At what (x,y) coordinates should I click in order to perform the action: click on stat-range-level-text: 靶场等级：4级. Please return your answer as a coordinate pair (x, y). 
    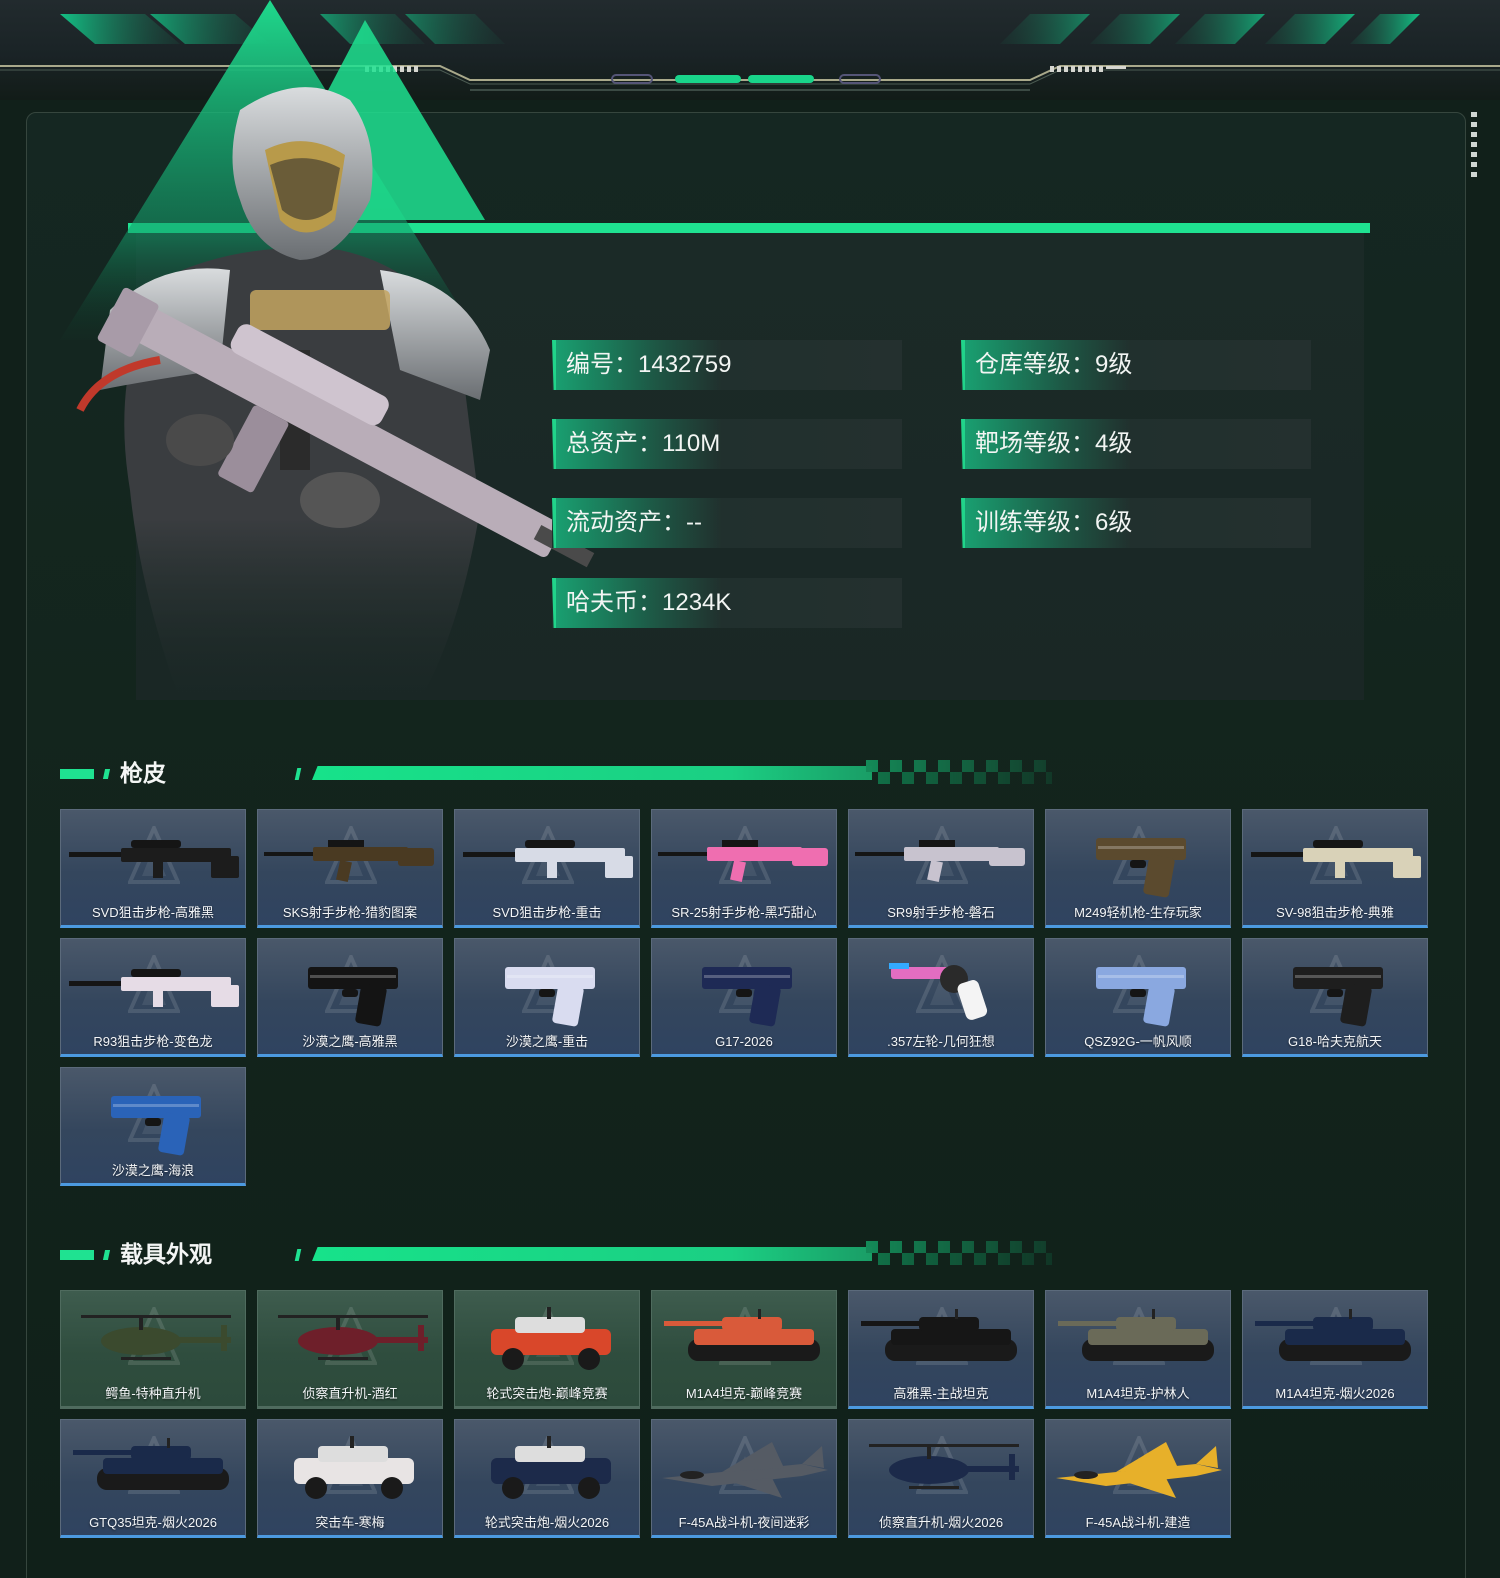
    Looking at the image, I should click on (1054, 443).